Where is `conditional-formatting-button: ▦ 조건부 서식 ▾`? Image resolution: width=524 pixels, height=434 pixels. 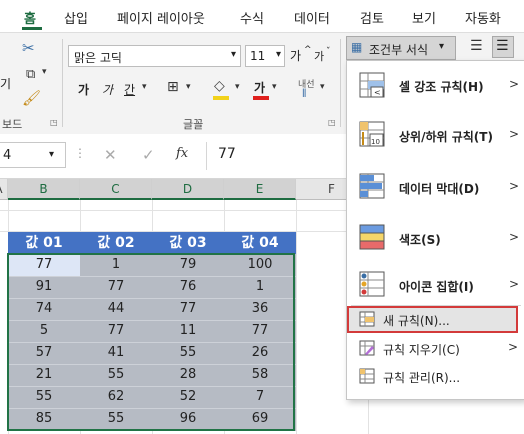
conditional-formatting-button: ▦ 조건부 서식 ▾ is located at coordinates (401, 48).